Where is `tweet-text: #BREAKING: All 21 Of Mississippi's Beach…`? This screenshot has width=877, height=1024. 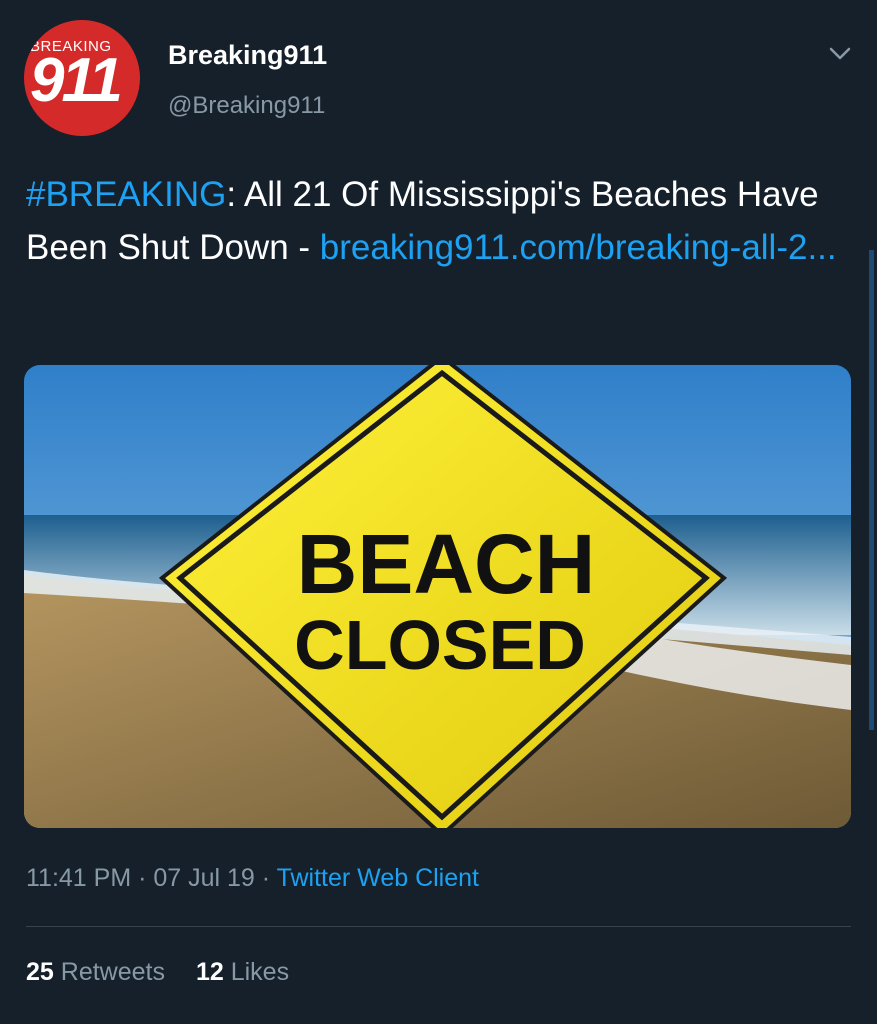 tweet-text: #BREAKING: All 21 Of Mississippi's Beach… is located at coordinates (436, 221).